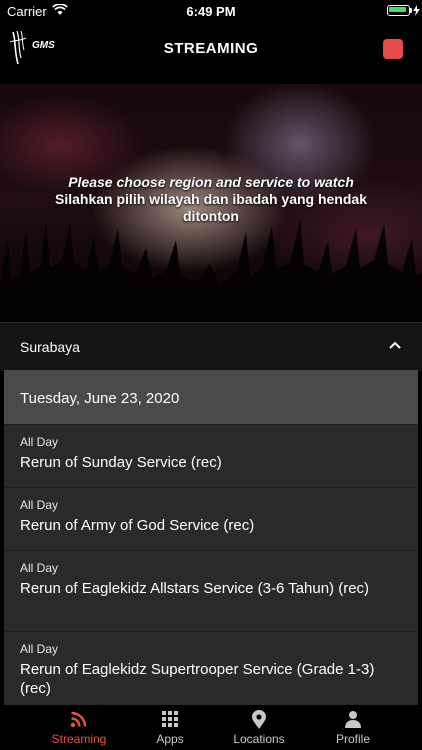 This screenshot has width=422, height=750. I want to click on map-pin-icon, so click(259, 719).